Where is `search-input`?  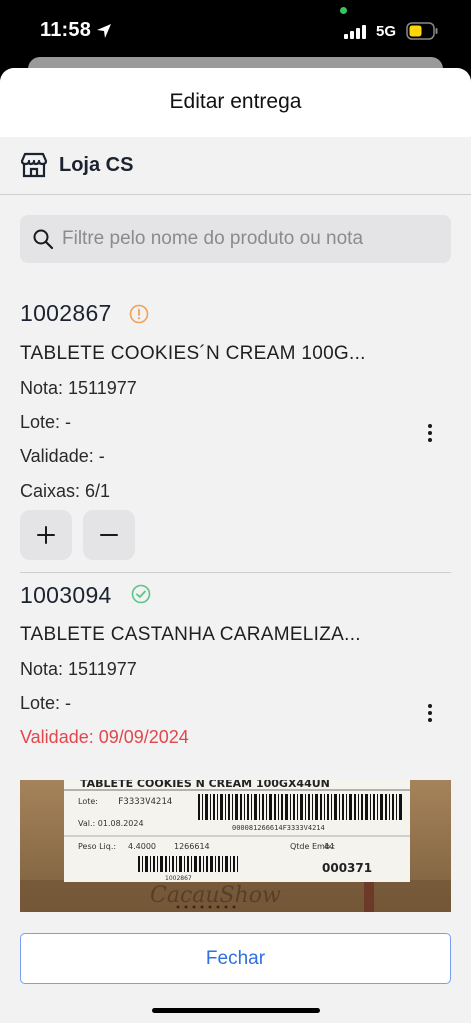 search-input is located at coordinates (252, 239).